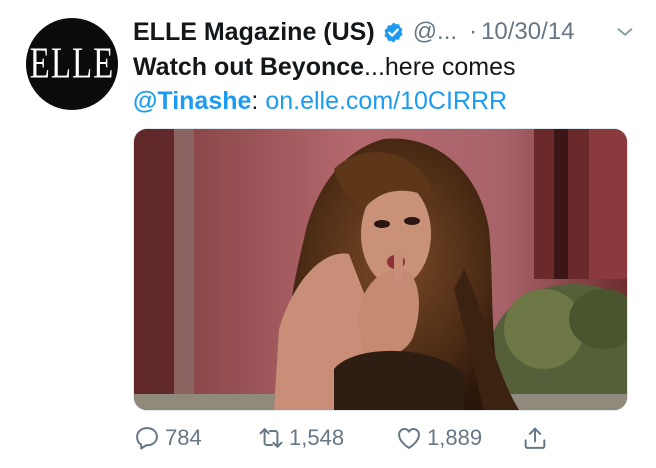  I want to click on retweet-icon, so click(271, 438).